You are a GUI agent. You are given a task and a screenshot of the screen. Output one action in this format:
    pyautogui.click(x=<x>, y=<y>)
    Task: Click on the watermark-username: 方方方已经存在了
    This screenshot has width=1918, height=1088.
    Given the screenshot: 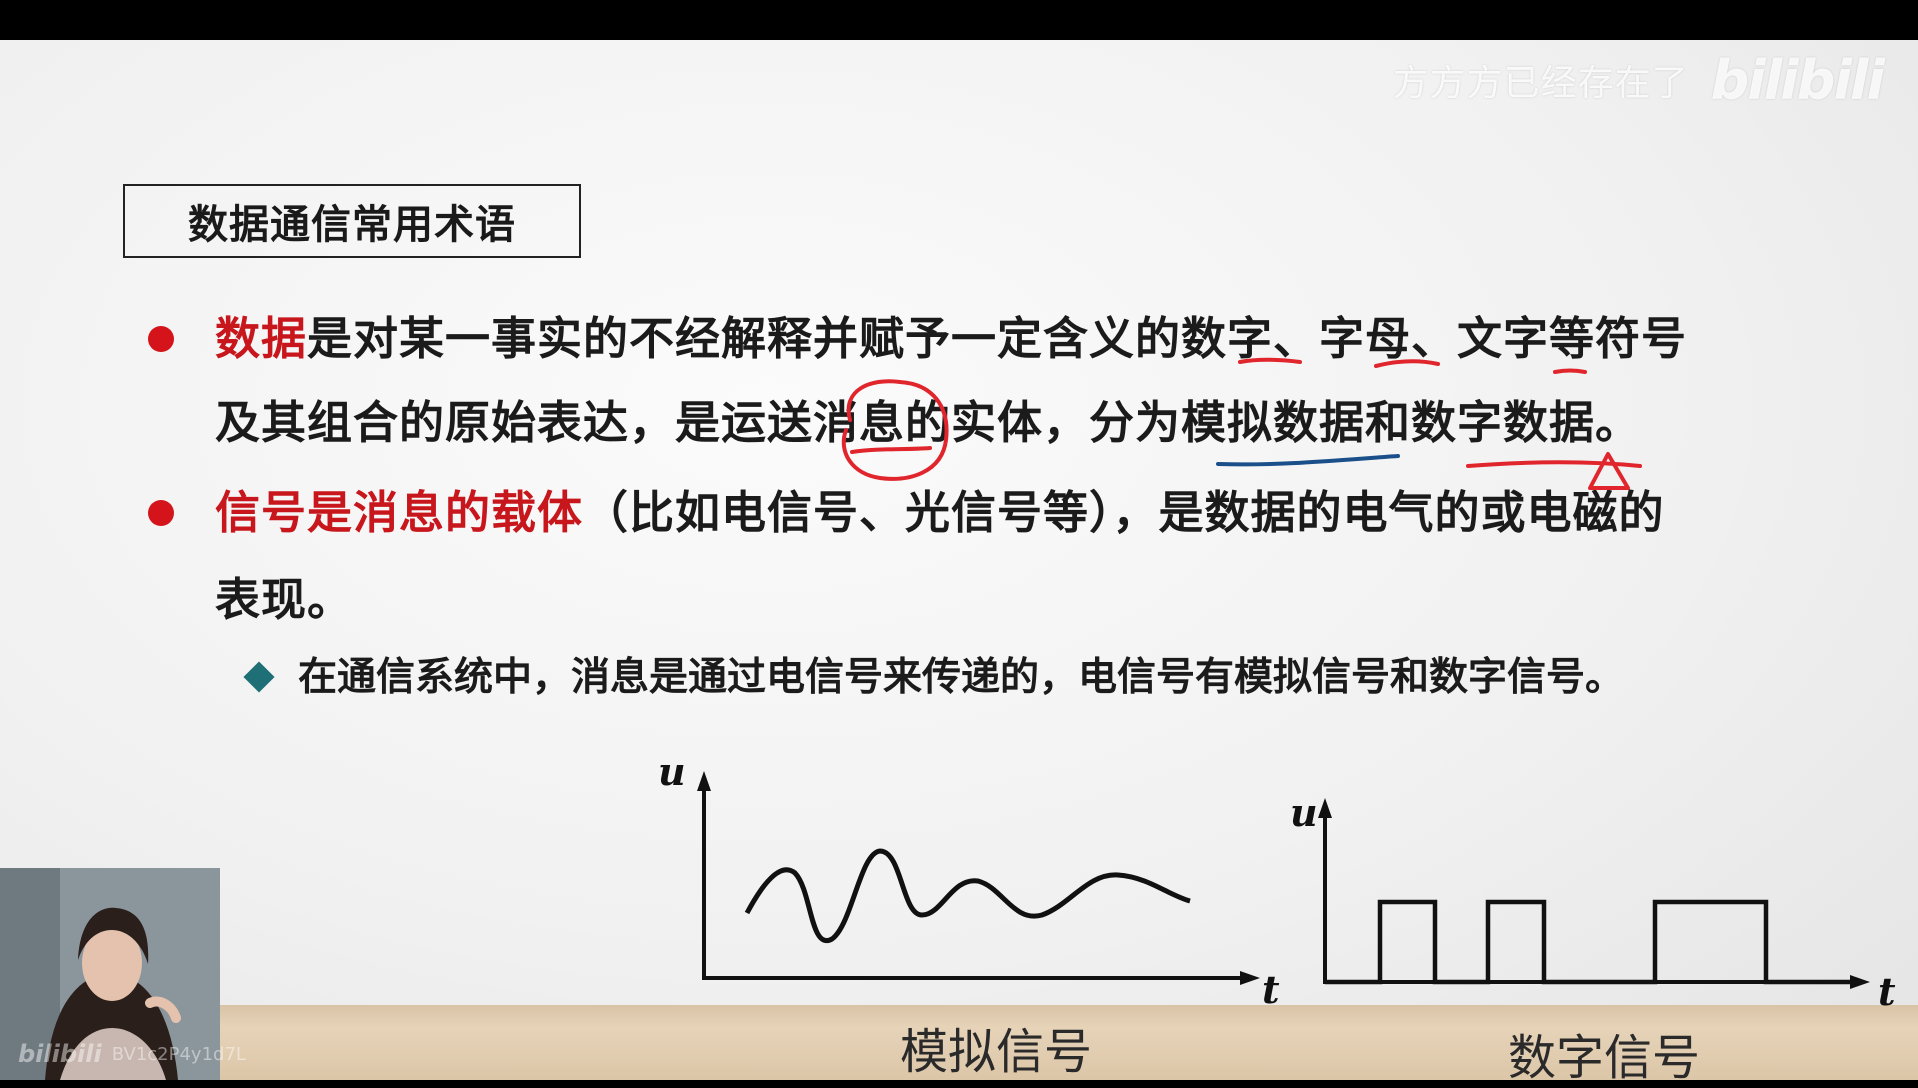 What is the action you would take?
    pyautogui.click(x=1540, y=83)
    